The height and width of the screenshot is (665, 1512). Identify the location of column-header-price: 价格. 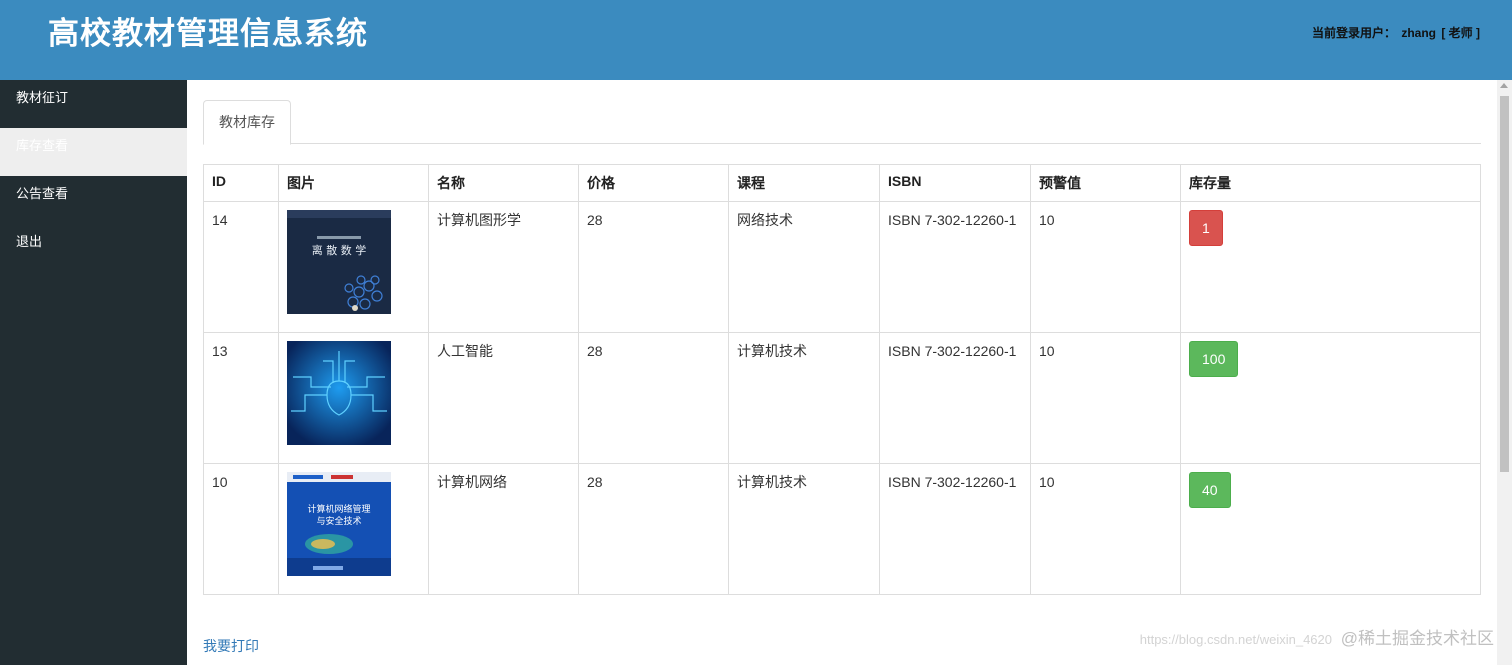
(653, 183).